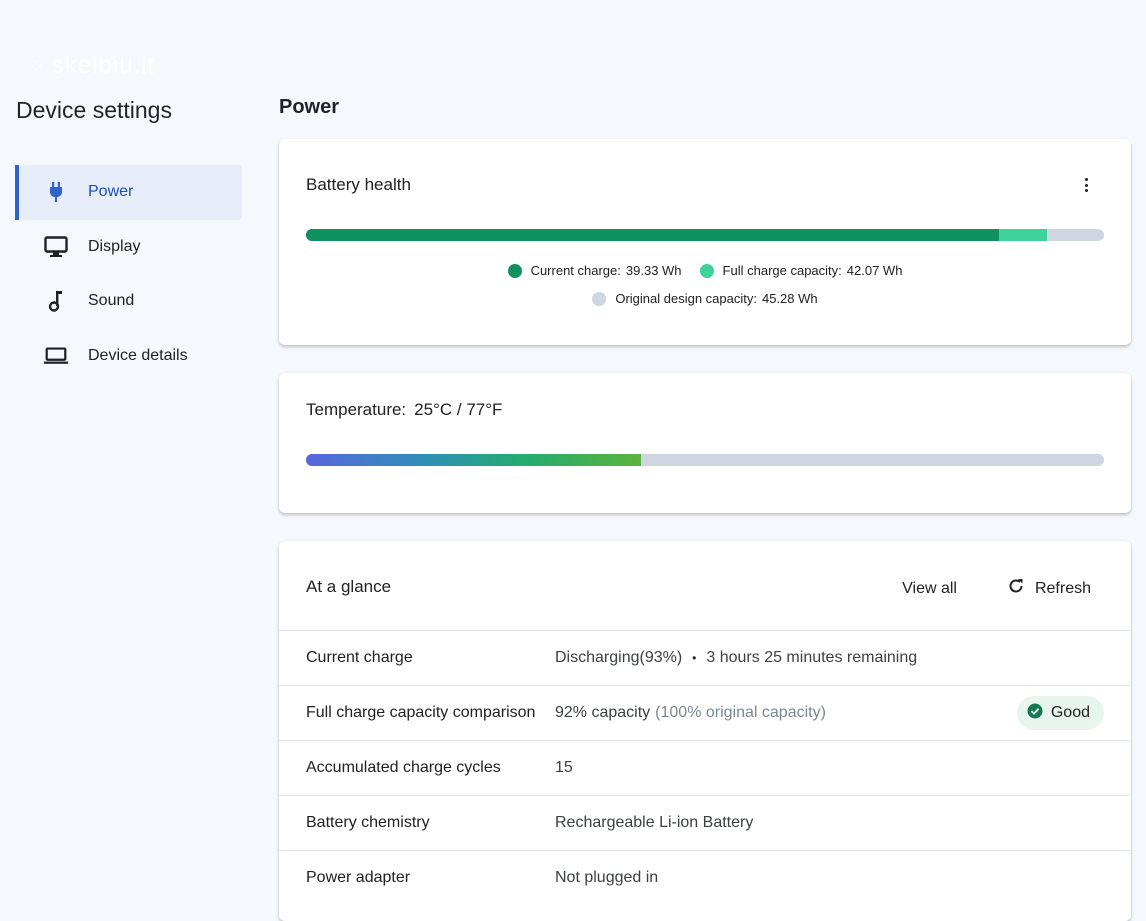 This screenshot has width=1146, height=921. What do you see at coordinates (782, 270) in the screenshot?
I see `legend-label: Full charge capacity:` at bounding box center [782, 270].